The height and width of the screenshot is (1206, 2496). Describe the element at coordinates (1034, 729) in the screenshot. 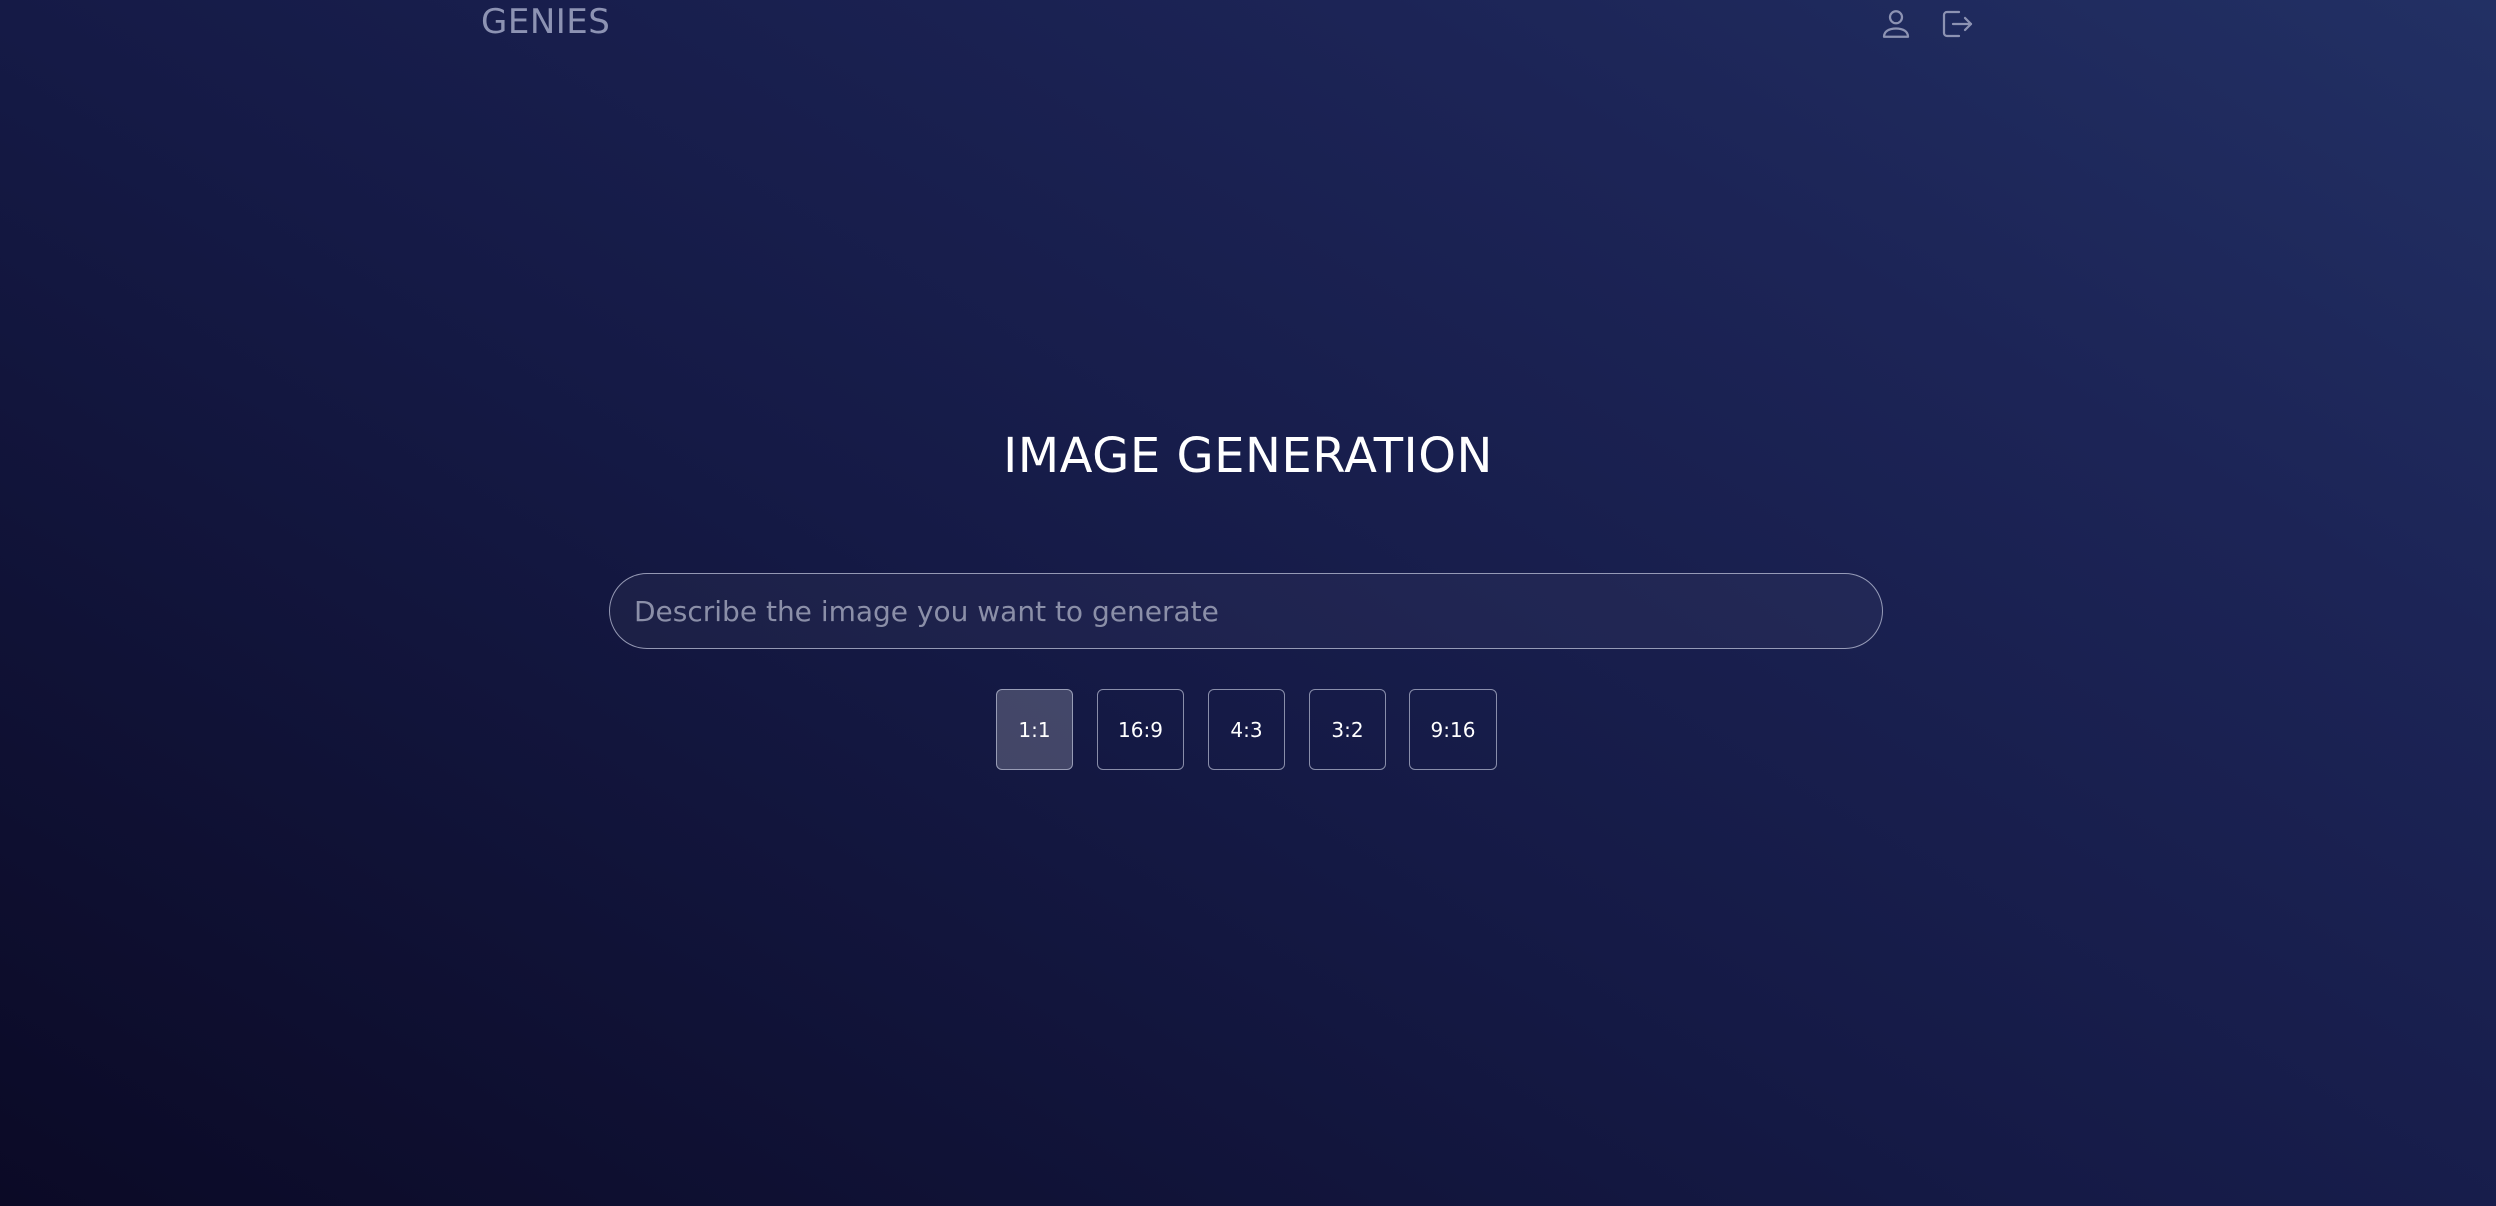

I see `ratio-button-1-1: 1:1` at that location.